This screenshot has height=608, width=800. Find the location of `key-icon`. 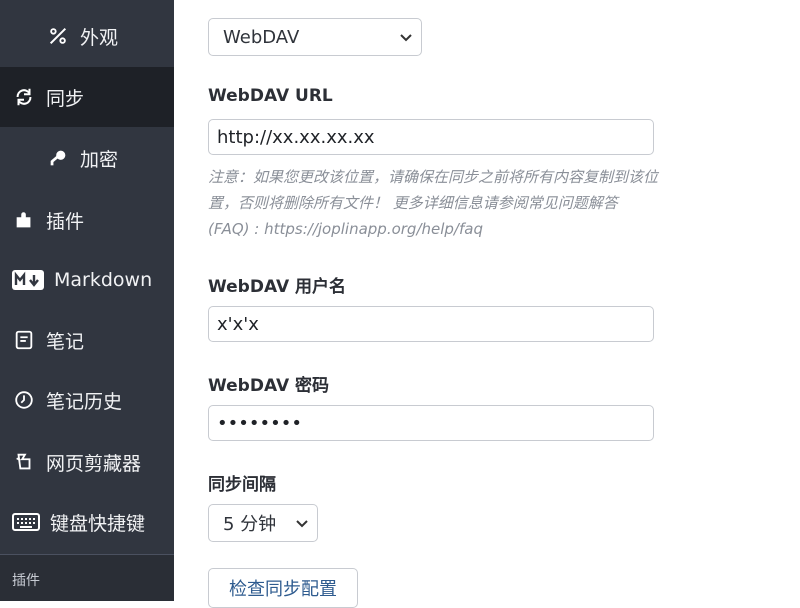

key-icon is located at coordinates (58, 158).